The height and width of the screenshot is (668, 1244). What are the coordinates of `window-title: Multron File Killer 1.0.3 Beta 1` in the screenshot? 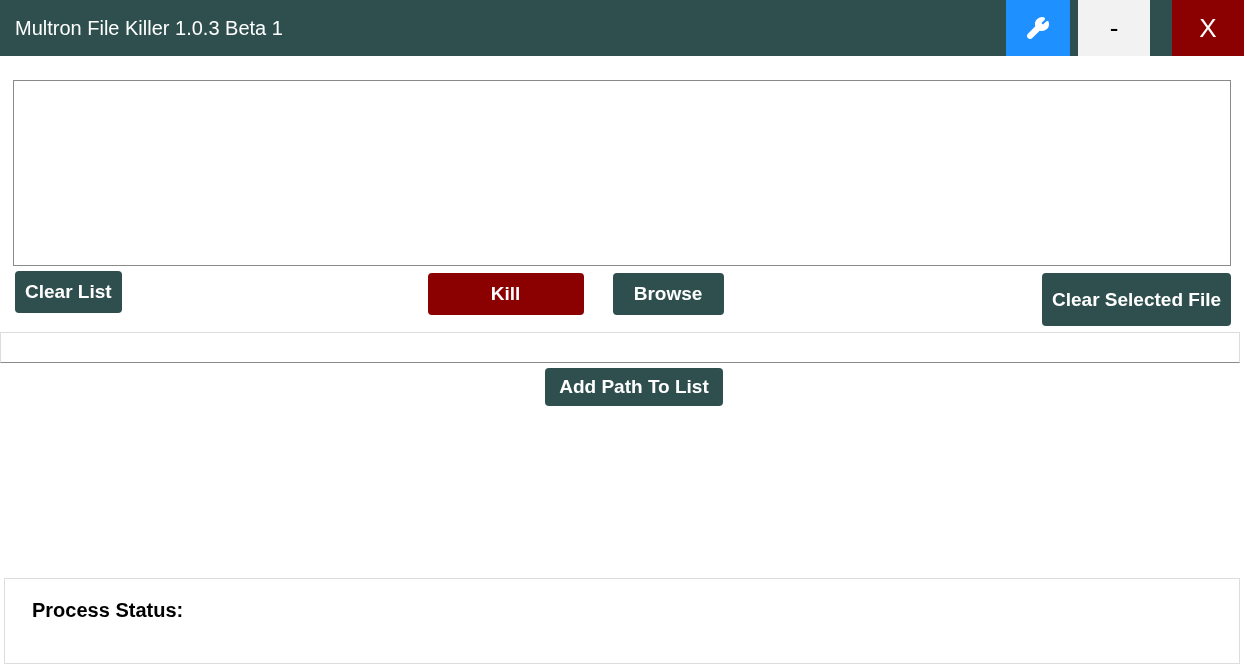 It's located at (149, 28).